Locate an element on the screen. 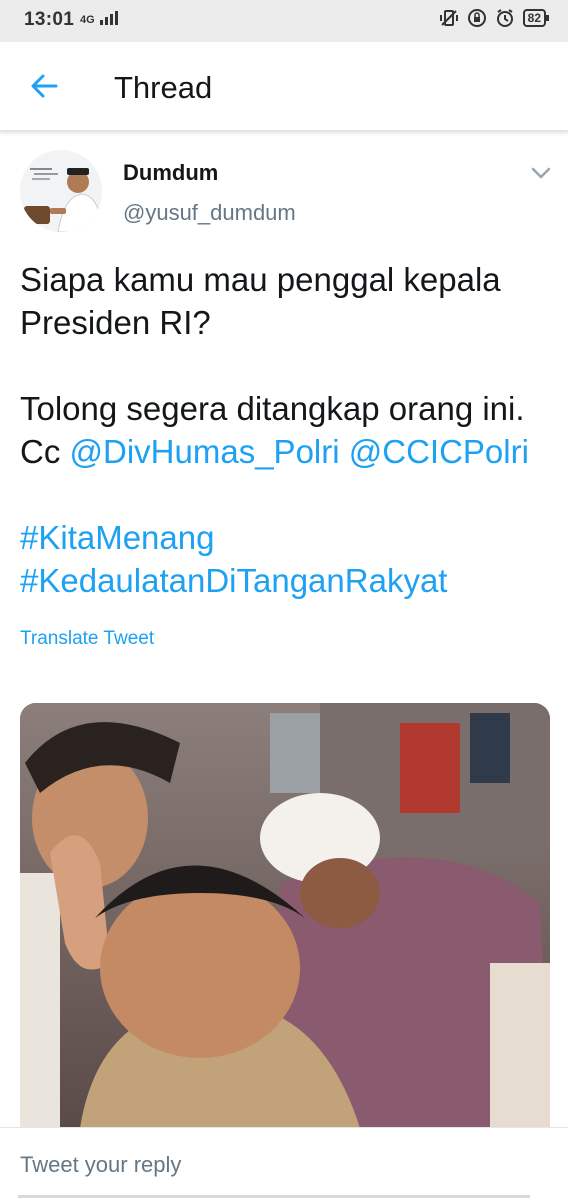  cc-label: Cc is located at coordinates (40, 451).